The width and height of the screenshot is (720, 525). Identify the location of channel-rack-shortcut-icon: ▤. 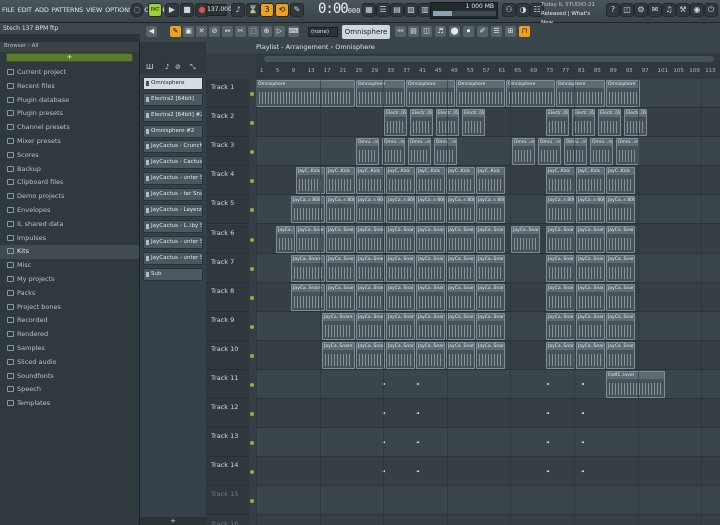
(397, 10).